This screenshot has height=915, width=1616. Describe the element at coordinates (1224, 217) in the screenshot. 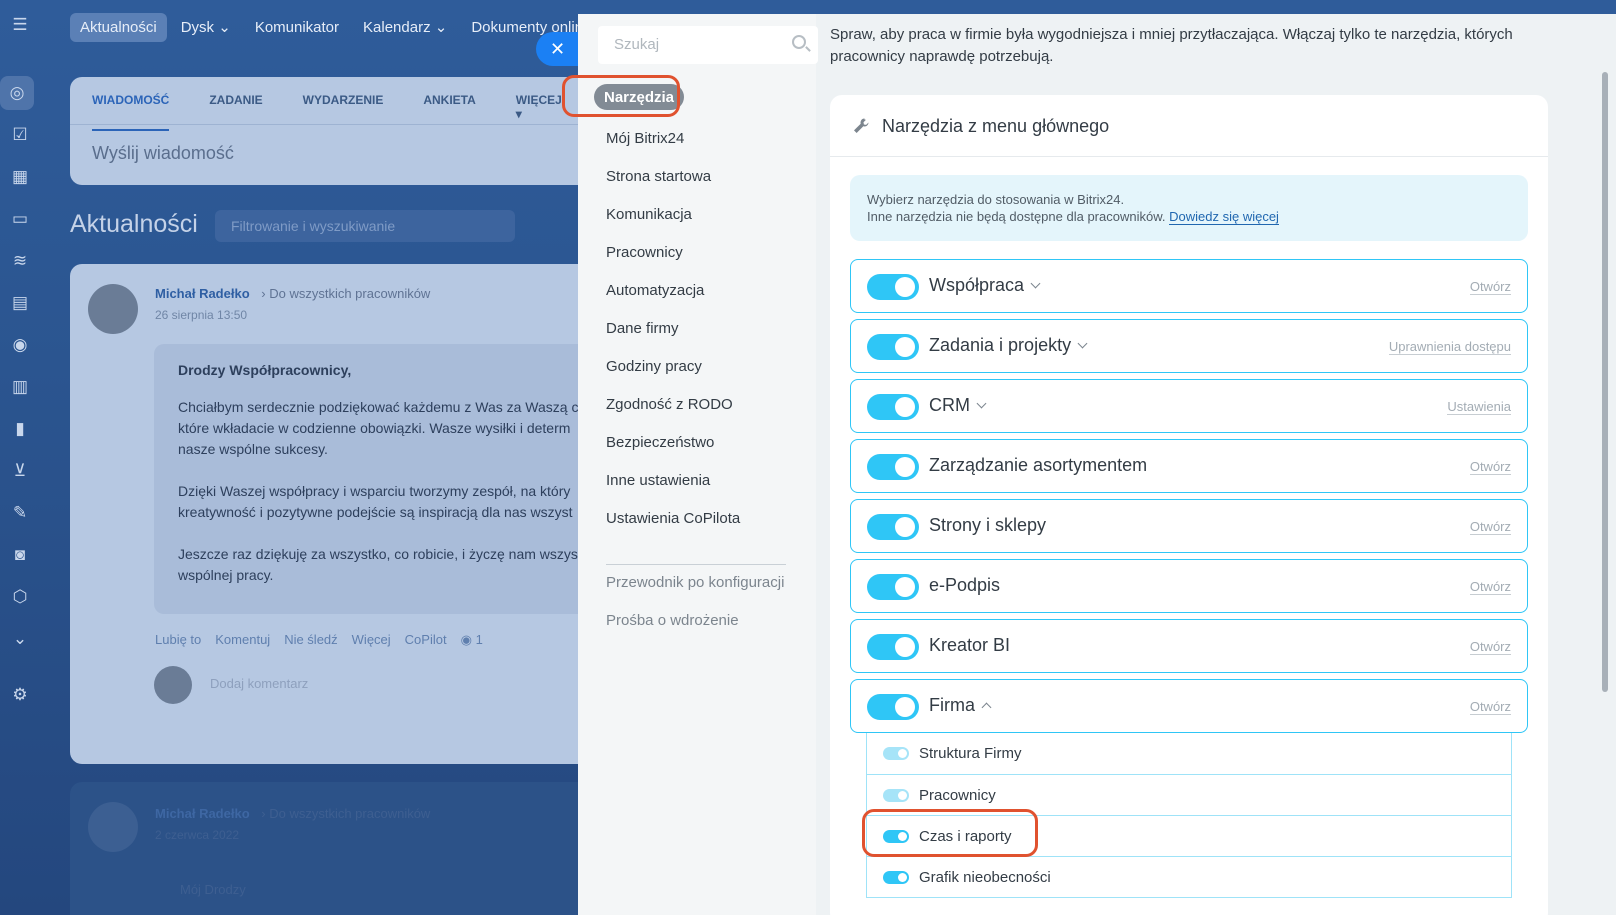

I see `learn-more-link: Dowiedz się więcej` at that location.